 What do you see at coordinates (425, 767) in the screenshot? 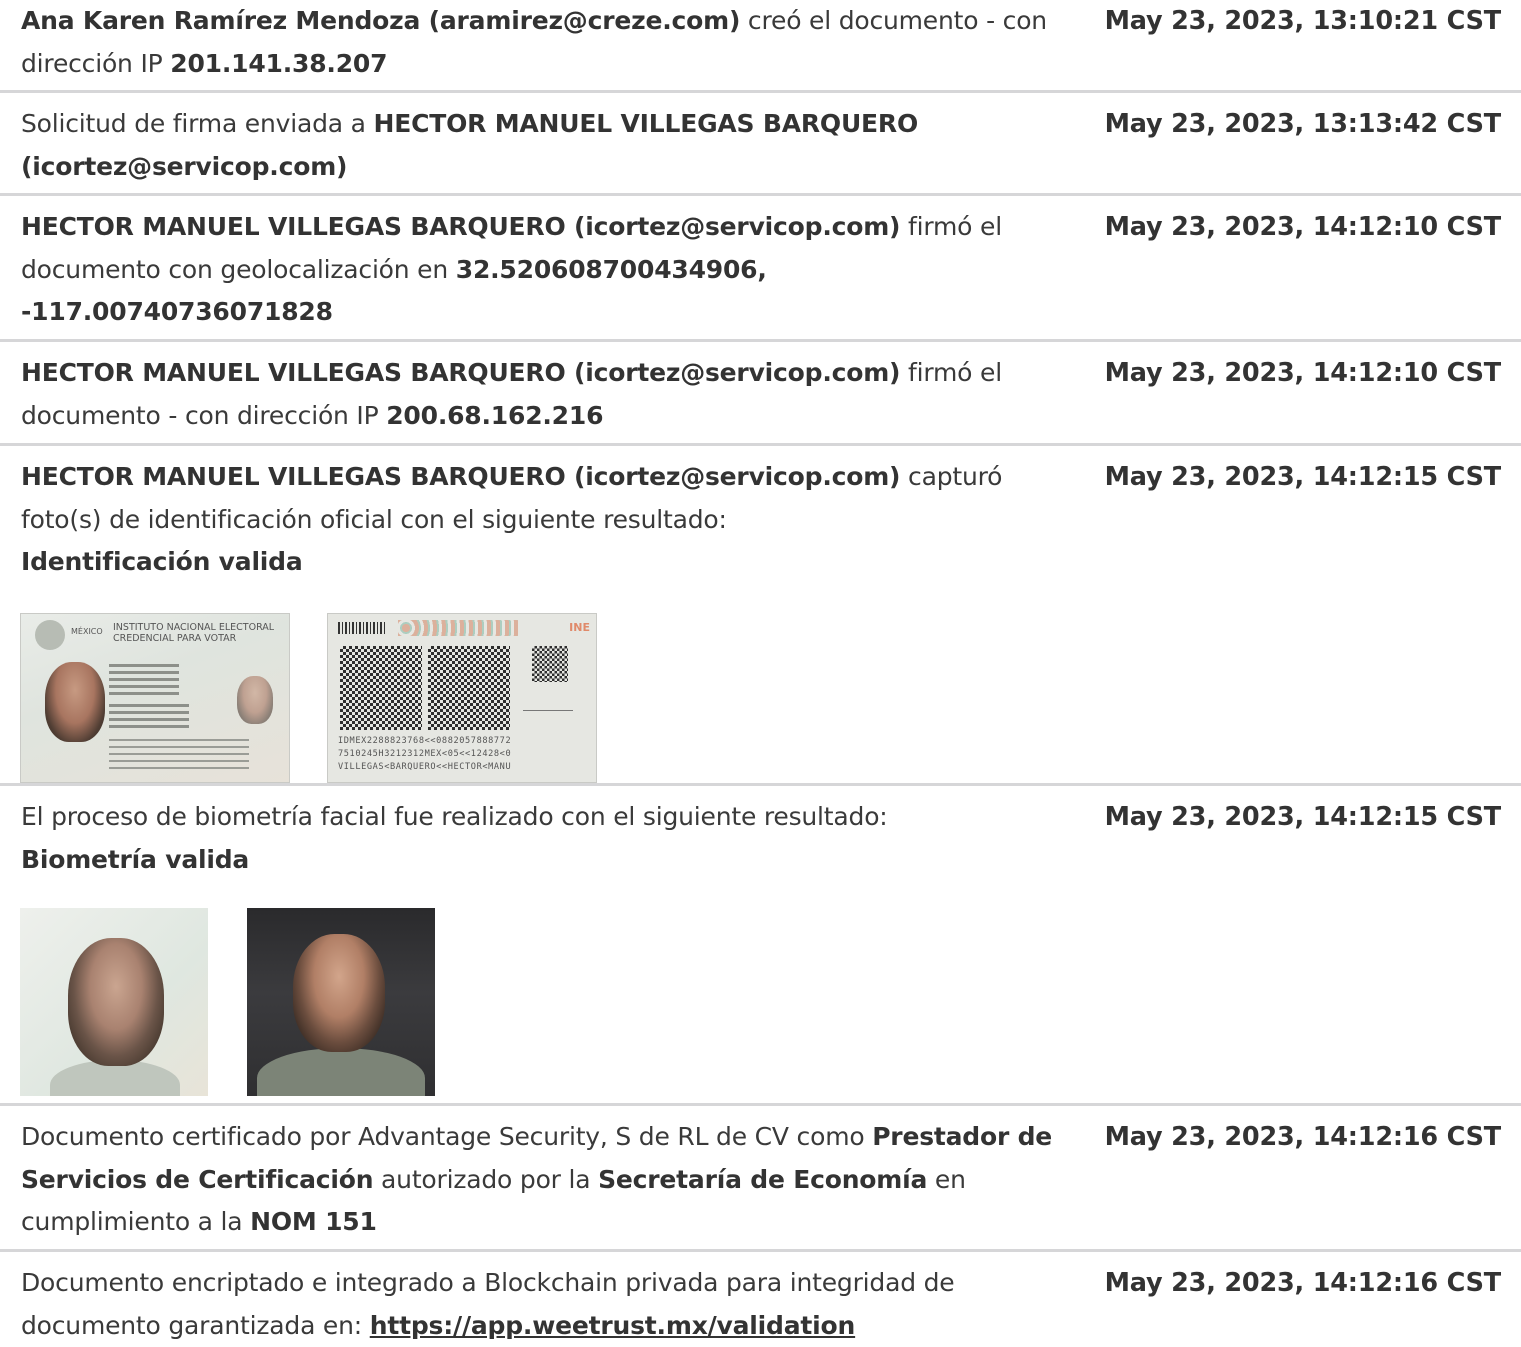
I see `mrz-line: VILLEGAS<BARQUERO<<HECTOR<MANU` at bounding box center [425, 767].